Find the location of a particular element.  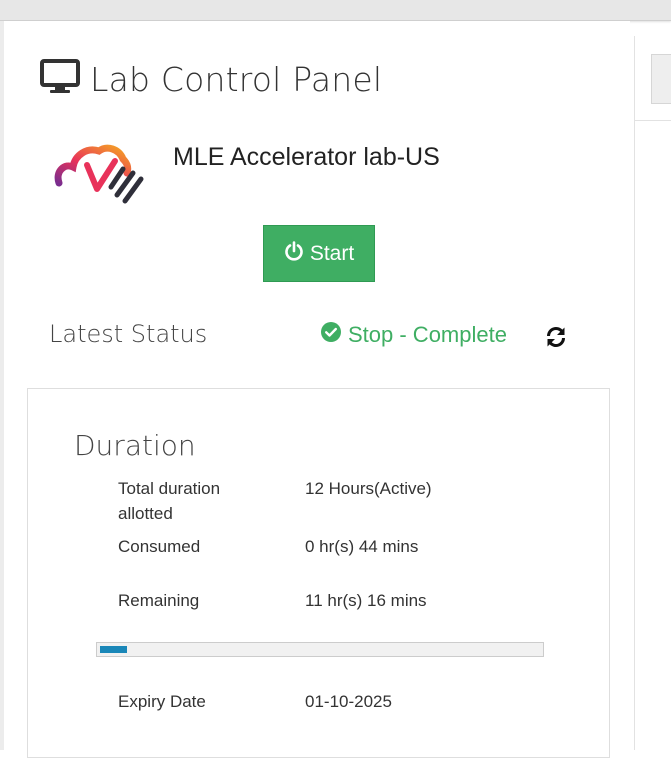

right-panel-header is located at coordinates (653, 78).